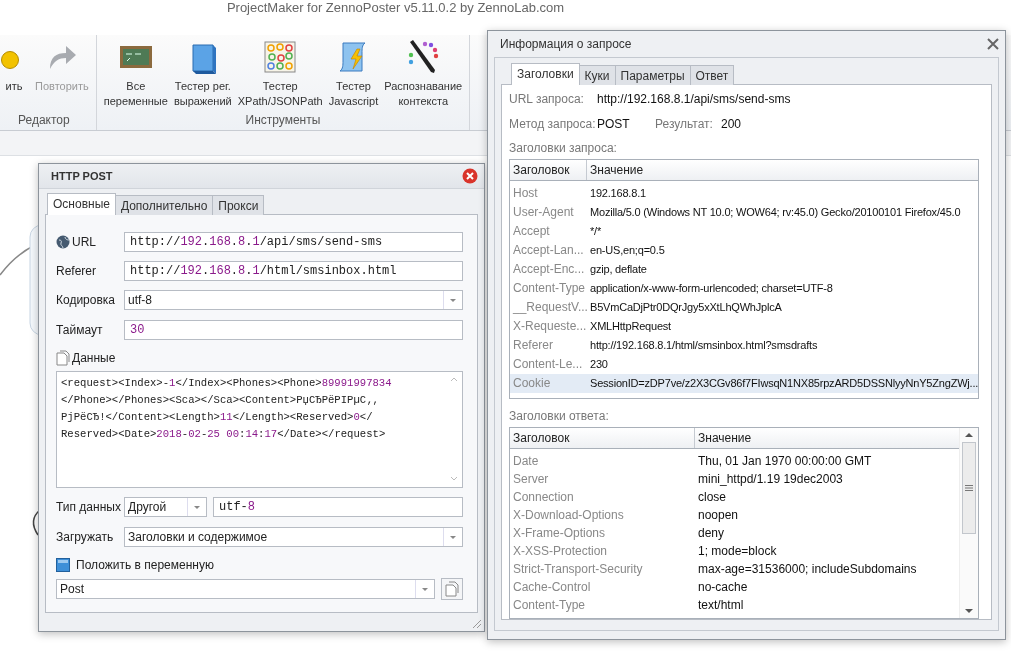 The height and width of the screenshot is (658, 1011). What do you see at coordinates (618, 269) in the screenshot?
I see `table-cell-text: gzip, deflate` at bounding box center [618, 269].